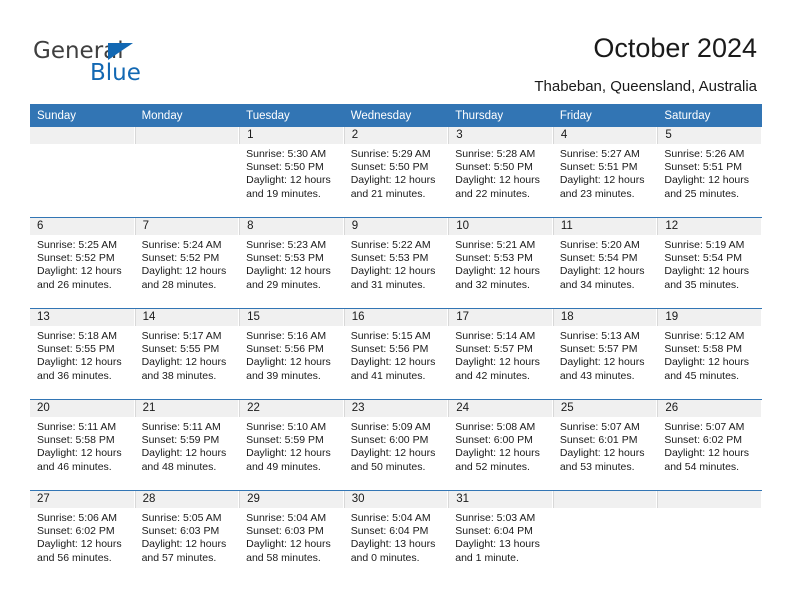  Describe the element at coordinates (120, 51) in the screenshot. I see `logo-triangle-icon` at that location.